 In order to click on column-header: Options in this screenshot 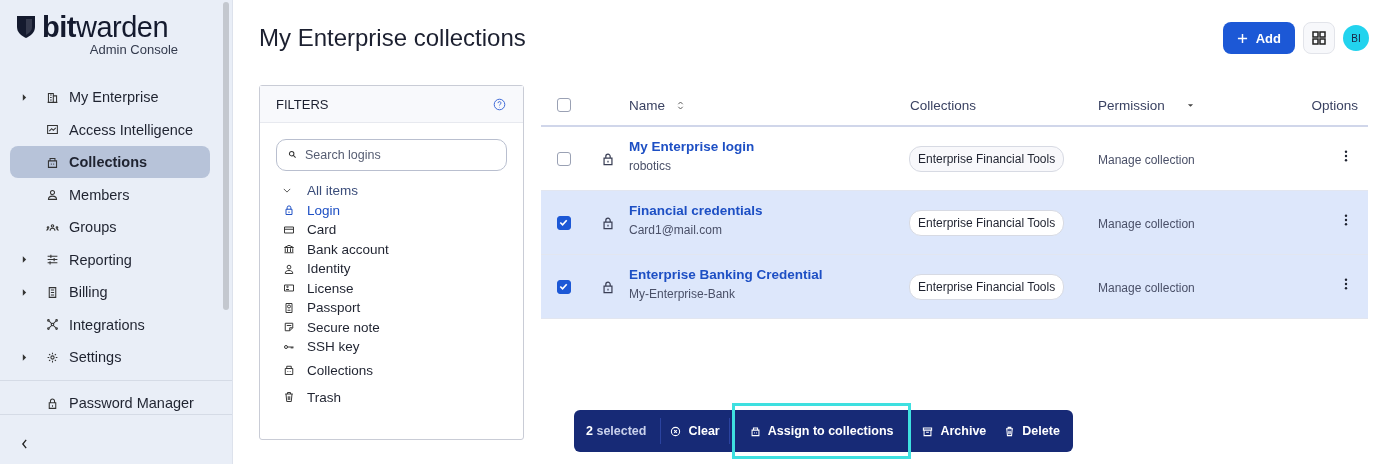, I will do `click(1334, 105)`.